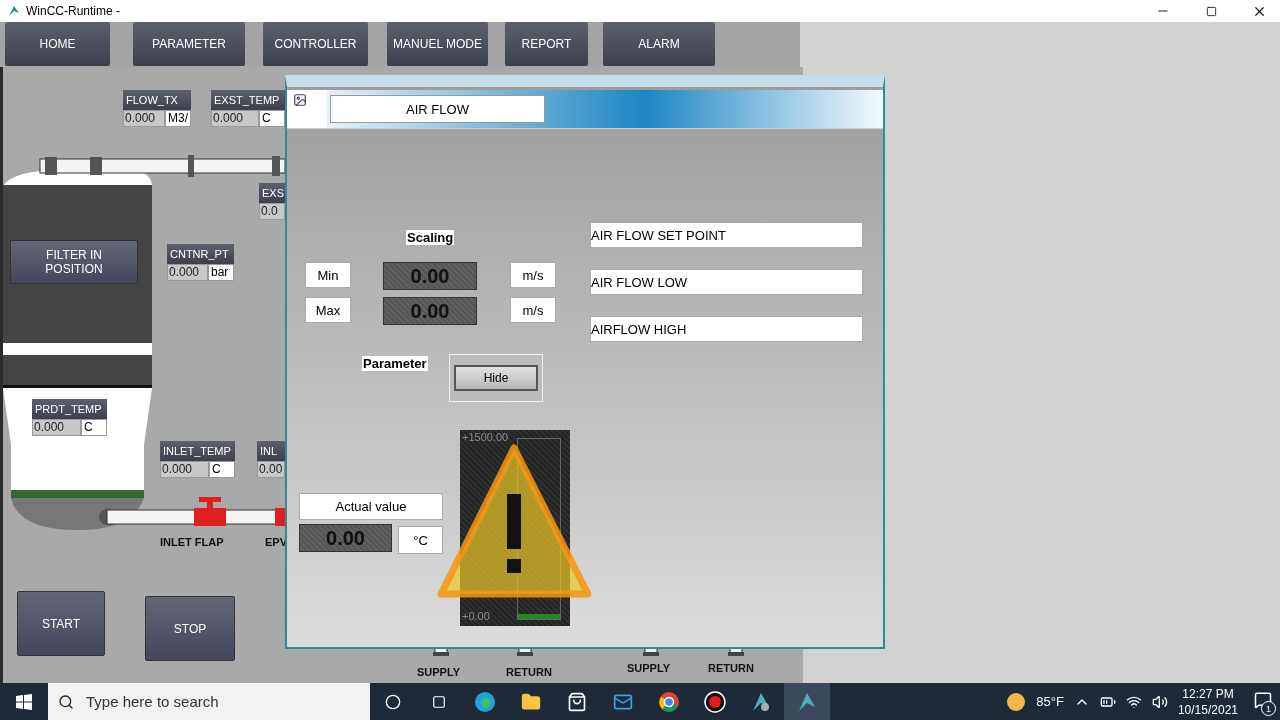 This screenshot has height=720, width=1280. I want to click on hide-button: Hide, so click(496, 378).